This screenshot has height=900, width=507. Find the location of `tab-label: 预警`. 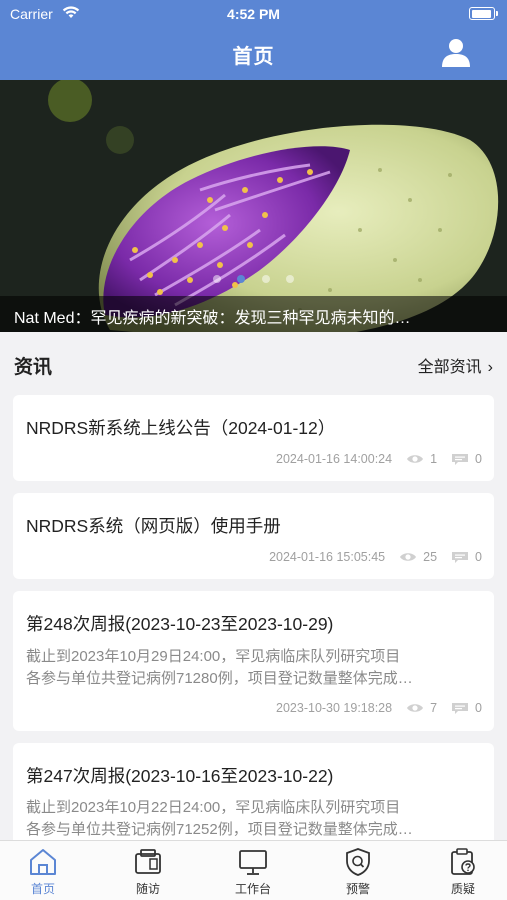

tab-label: 预警 is located at coordinates (357, 889).